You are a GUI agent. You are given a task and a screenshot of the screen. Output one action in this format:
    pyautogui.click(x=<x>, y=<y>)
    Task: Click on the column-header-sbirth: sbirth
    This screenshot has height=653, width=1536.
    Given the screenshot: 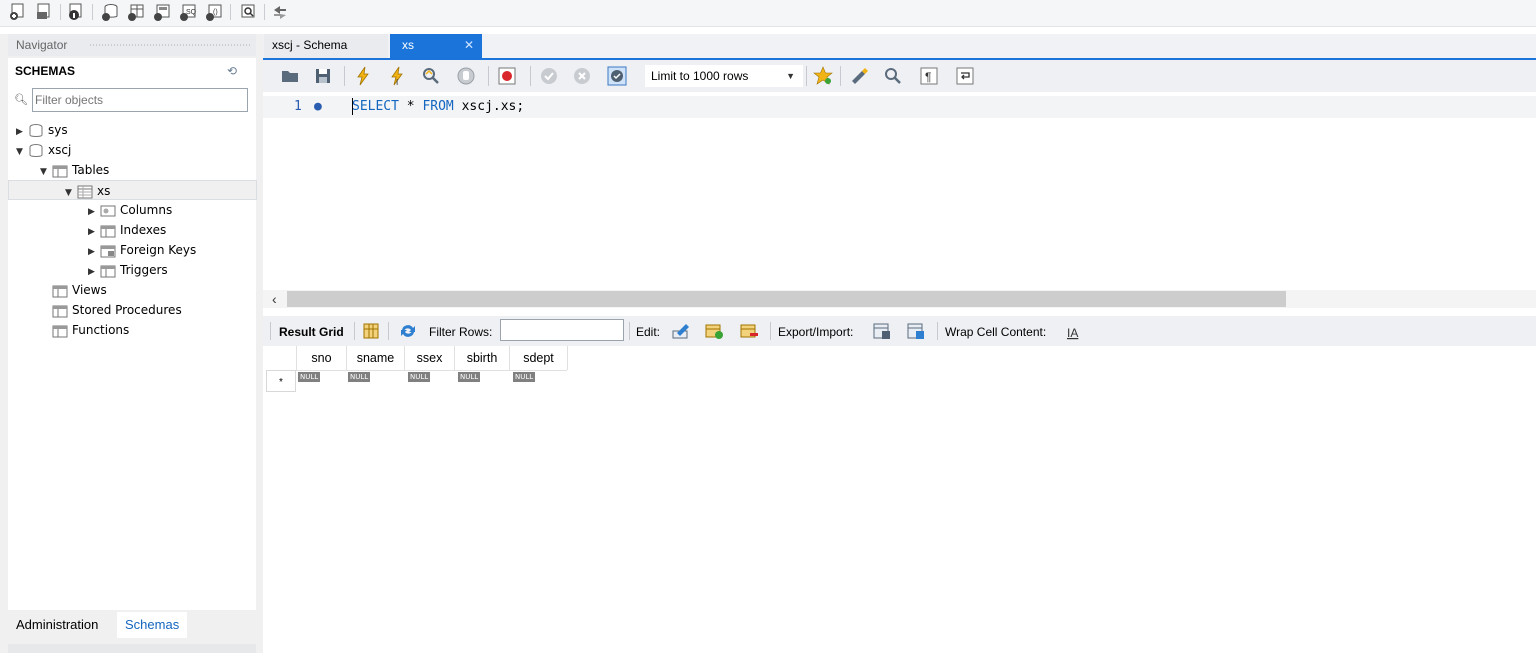 What is the action you would take?
    pyautogui.click(x=482, y=358)
    